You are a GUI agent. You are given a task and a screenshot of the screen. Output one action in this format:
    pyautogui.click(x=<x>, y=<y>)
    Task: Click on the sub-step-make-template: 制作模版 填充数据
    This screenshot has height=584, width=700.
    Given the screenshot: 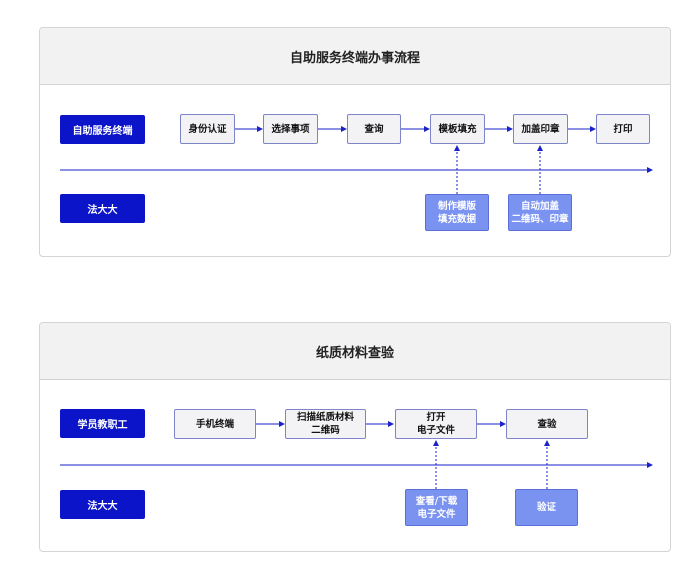 What is the action you would take?
    pyautogui.click(x=457, y=212)
    